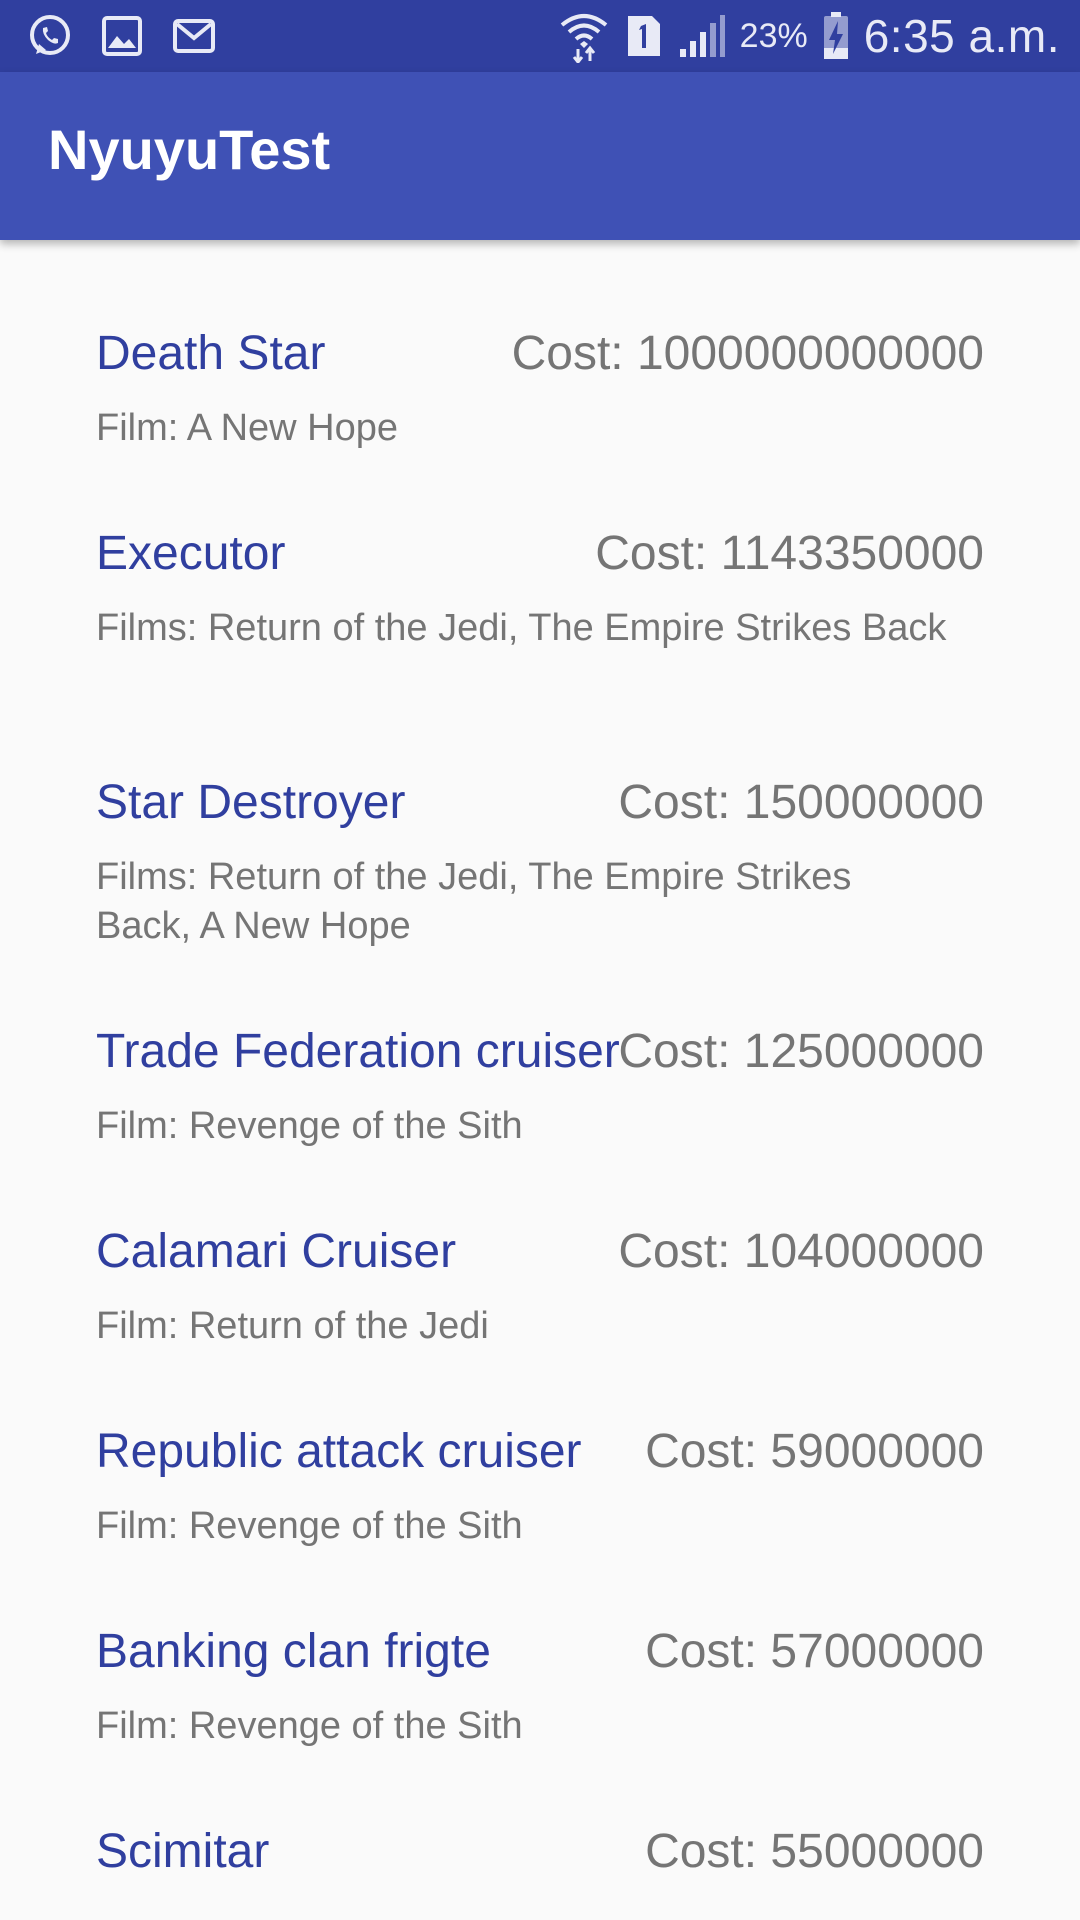 The width and height of the screenshot is (1080, 1920). Describe the element at coordinates (183, 1851) in the screenshot. I see `starship-name: Scimitar` at that location.